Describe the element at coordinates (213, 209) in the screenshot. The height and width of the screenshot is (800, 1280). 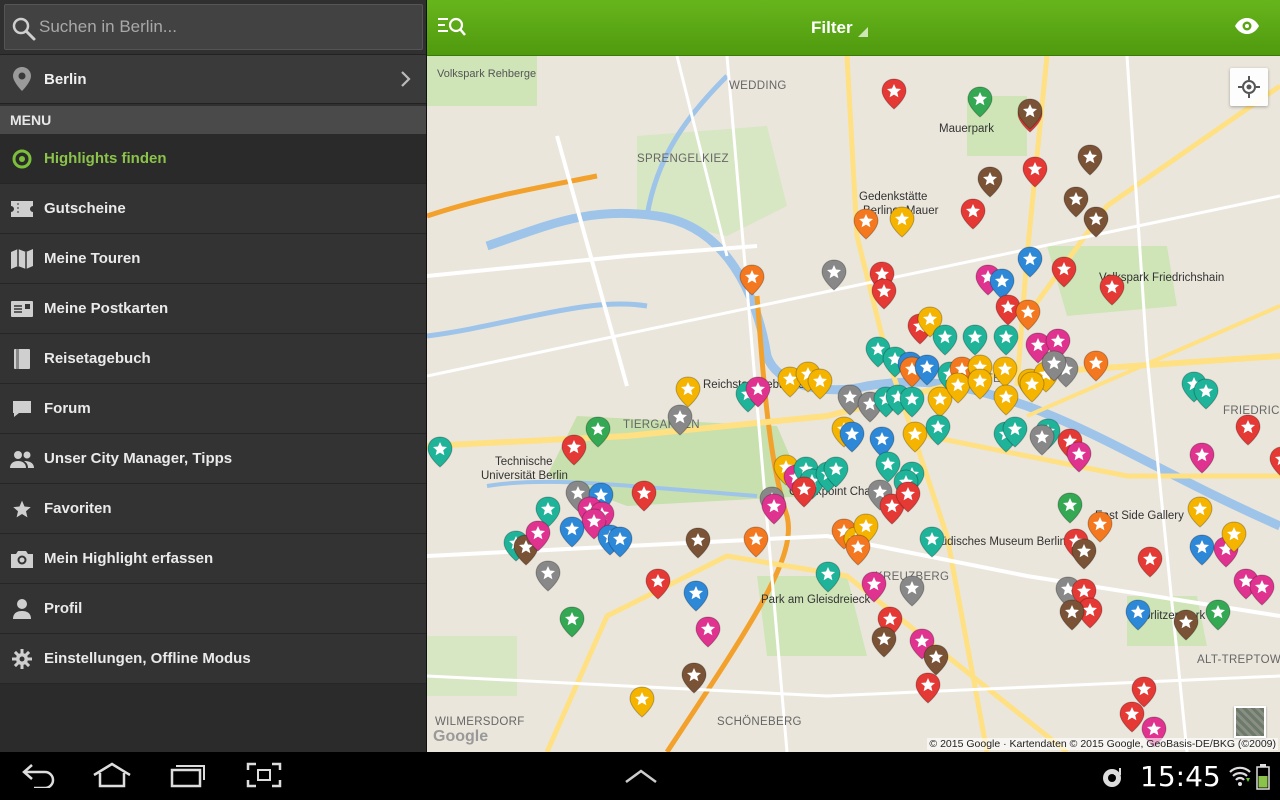
I see `menu-item-gutscheine: Gutscheine` at that location.